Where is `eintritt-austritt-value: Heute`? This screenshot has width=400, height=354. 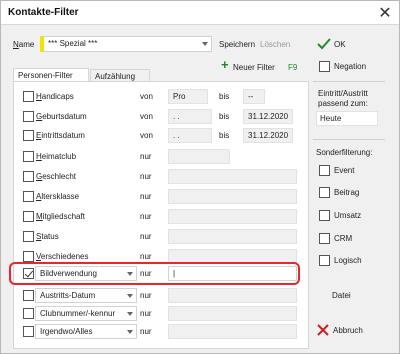 eintritt-austritt-value: Heute is located at coordinates (331, 118).